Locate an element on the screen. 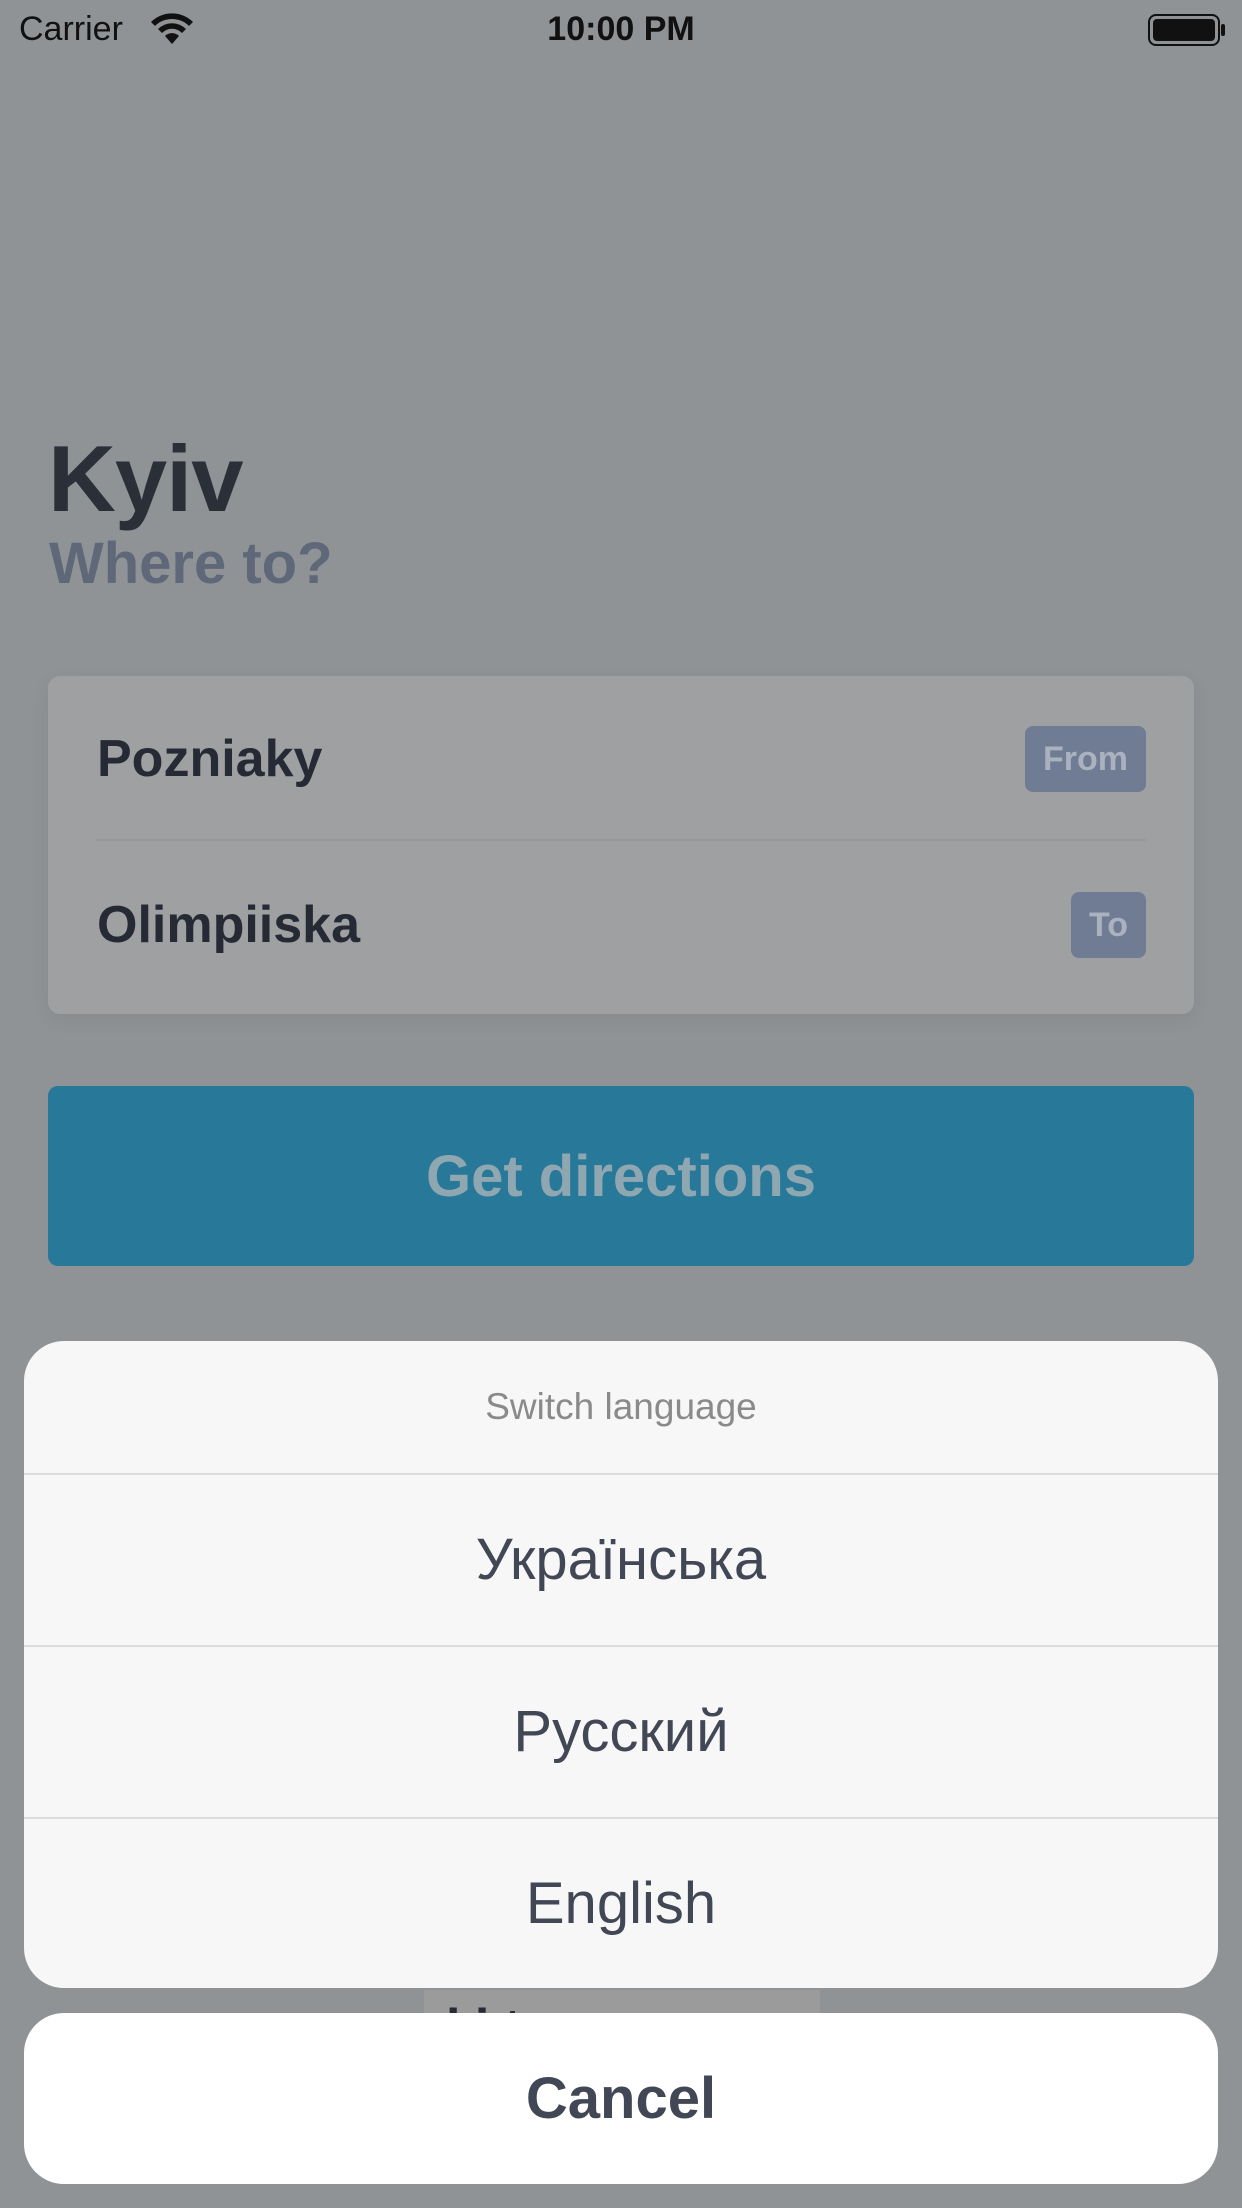 The width and height of the screenshot is (1242, 2208). route-card: Pozniaky From Olimpiiska To is located at coordinates (621, 845).